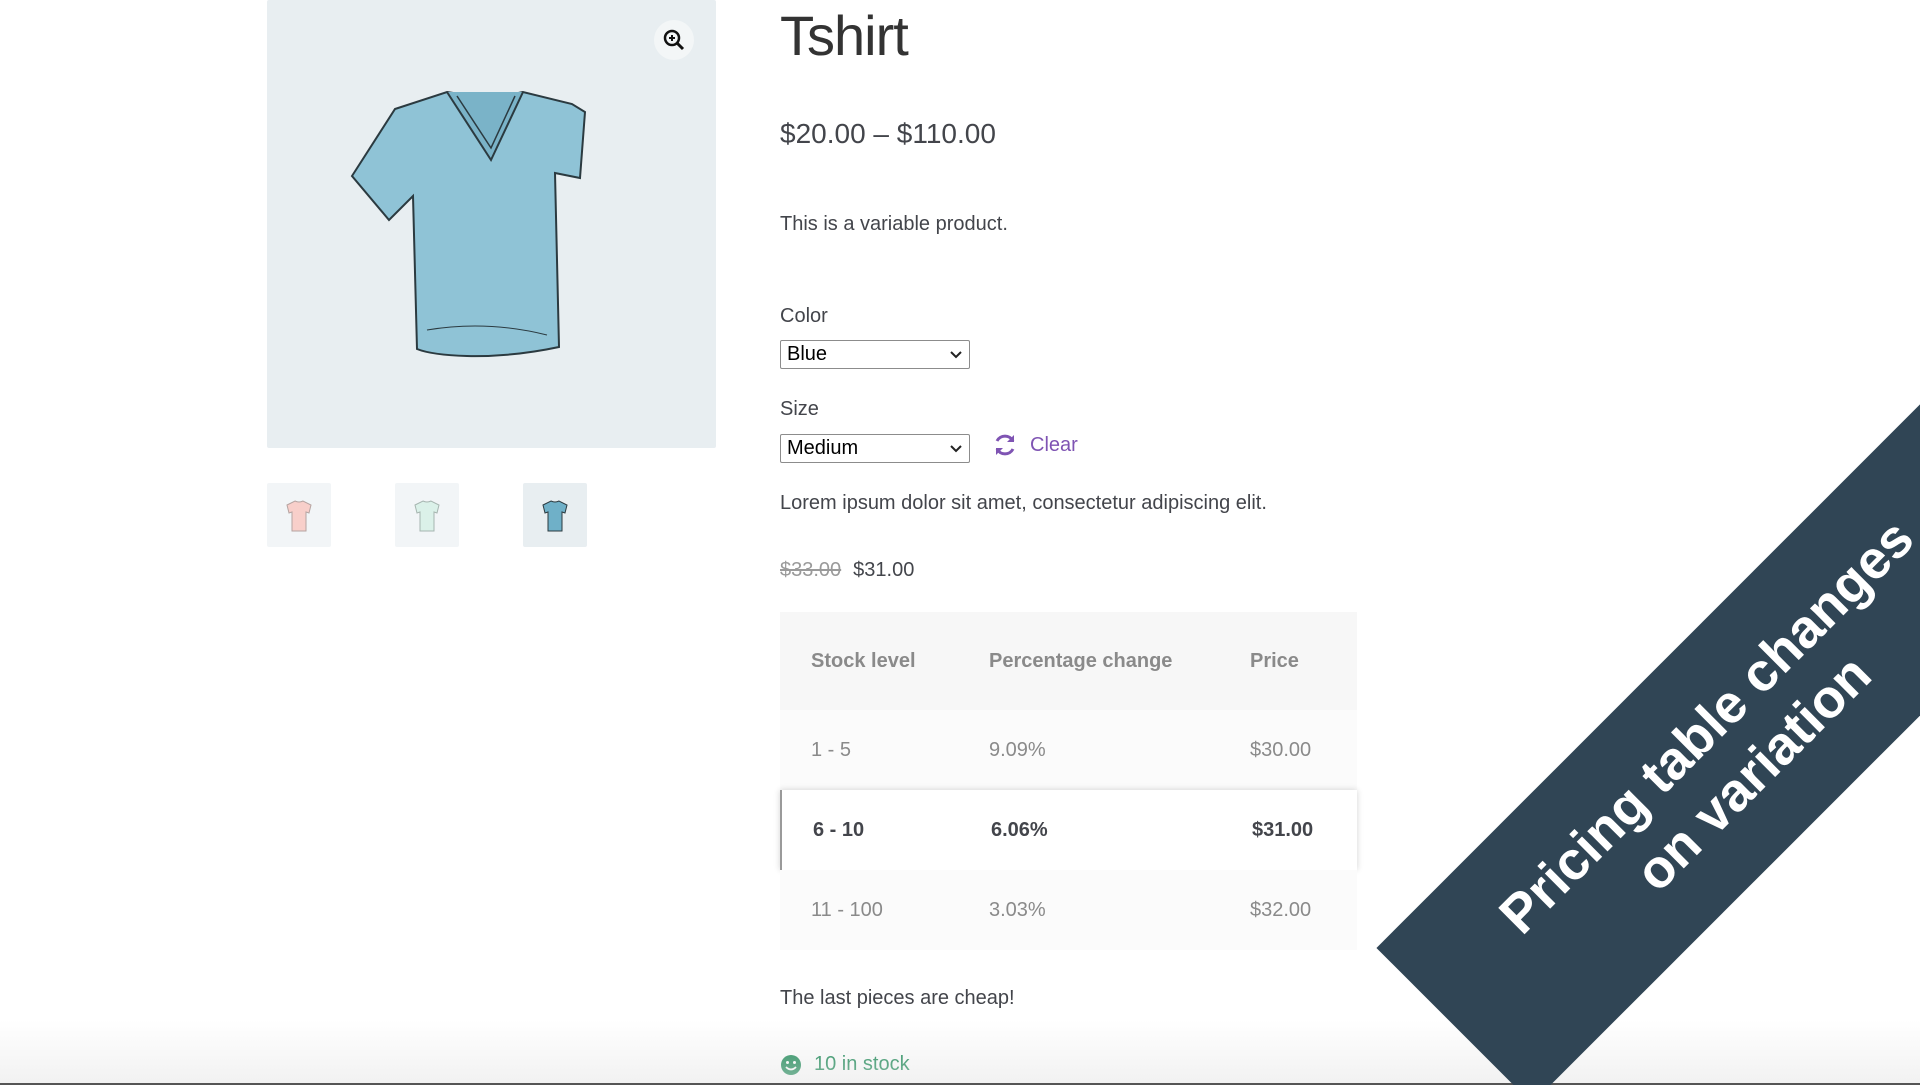  Describe the element at coordinates (1019, 829) in the screenshot. I see `percentage-cell: 6.06%` at that location.